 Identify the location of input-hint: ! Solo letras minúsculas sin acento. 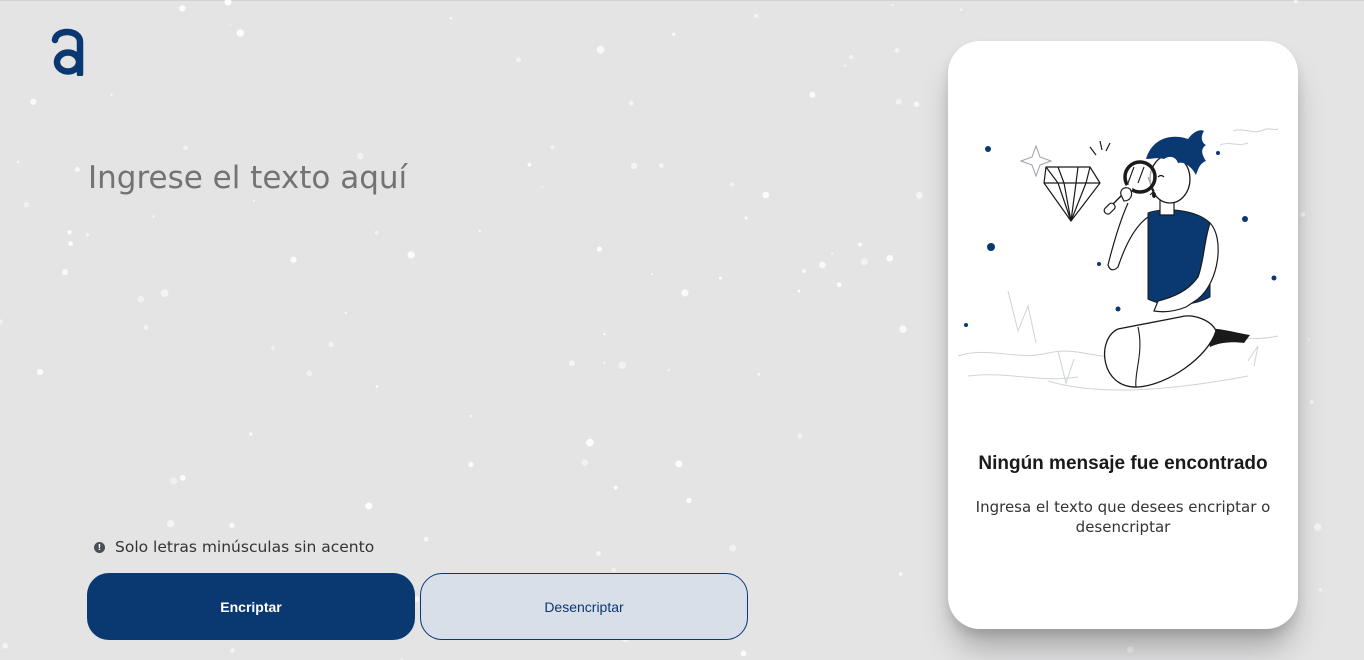
(234, 547).